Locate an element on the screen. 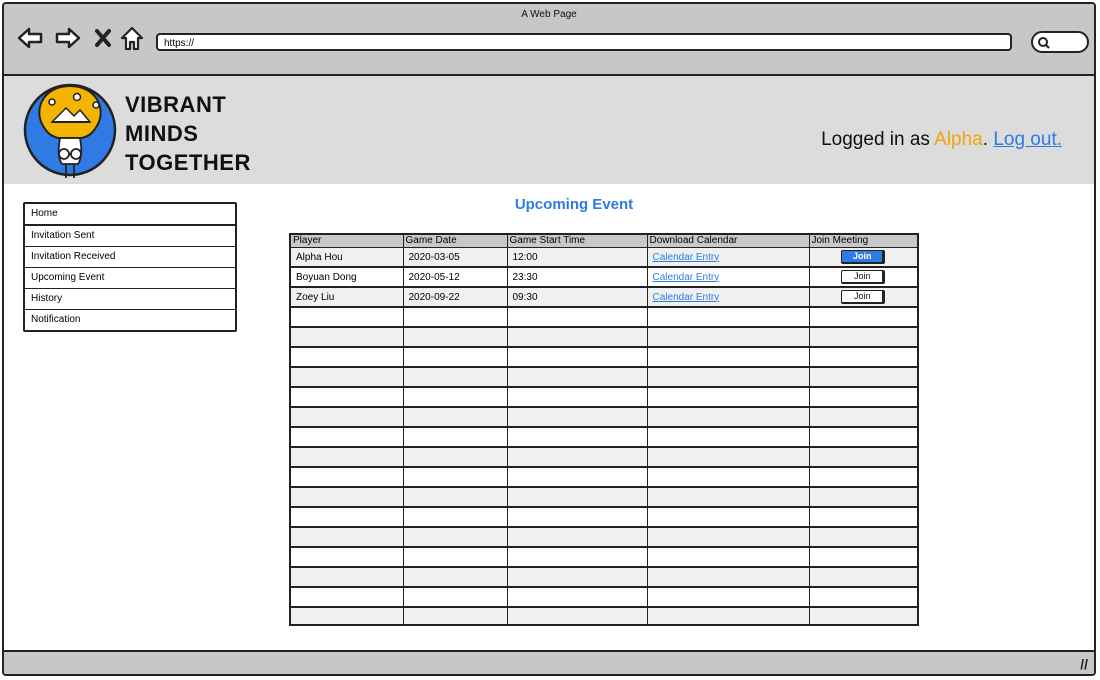  time-cell: 09:30 is located at coordinates (577, 297).